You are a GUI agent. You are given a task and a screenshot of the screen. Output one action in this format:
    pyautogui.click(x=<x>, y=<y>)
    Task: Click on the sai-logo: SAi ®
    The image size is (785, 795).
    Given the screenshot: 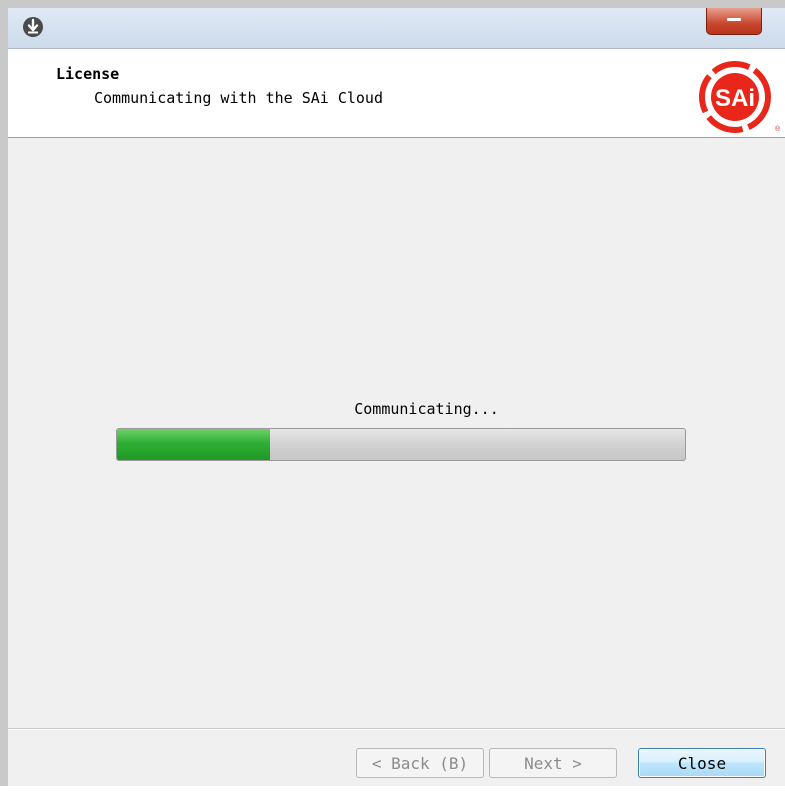 What is the action you would take?
    pyautogui.click(x=740, y=97)
    